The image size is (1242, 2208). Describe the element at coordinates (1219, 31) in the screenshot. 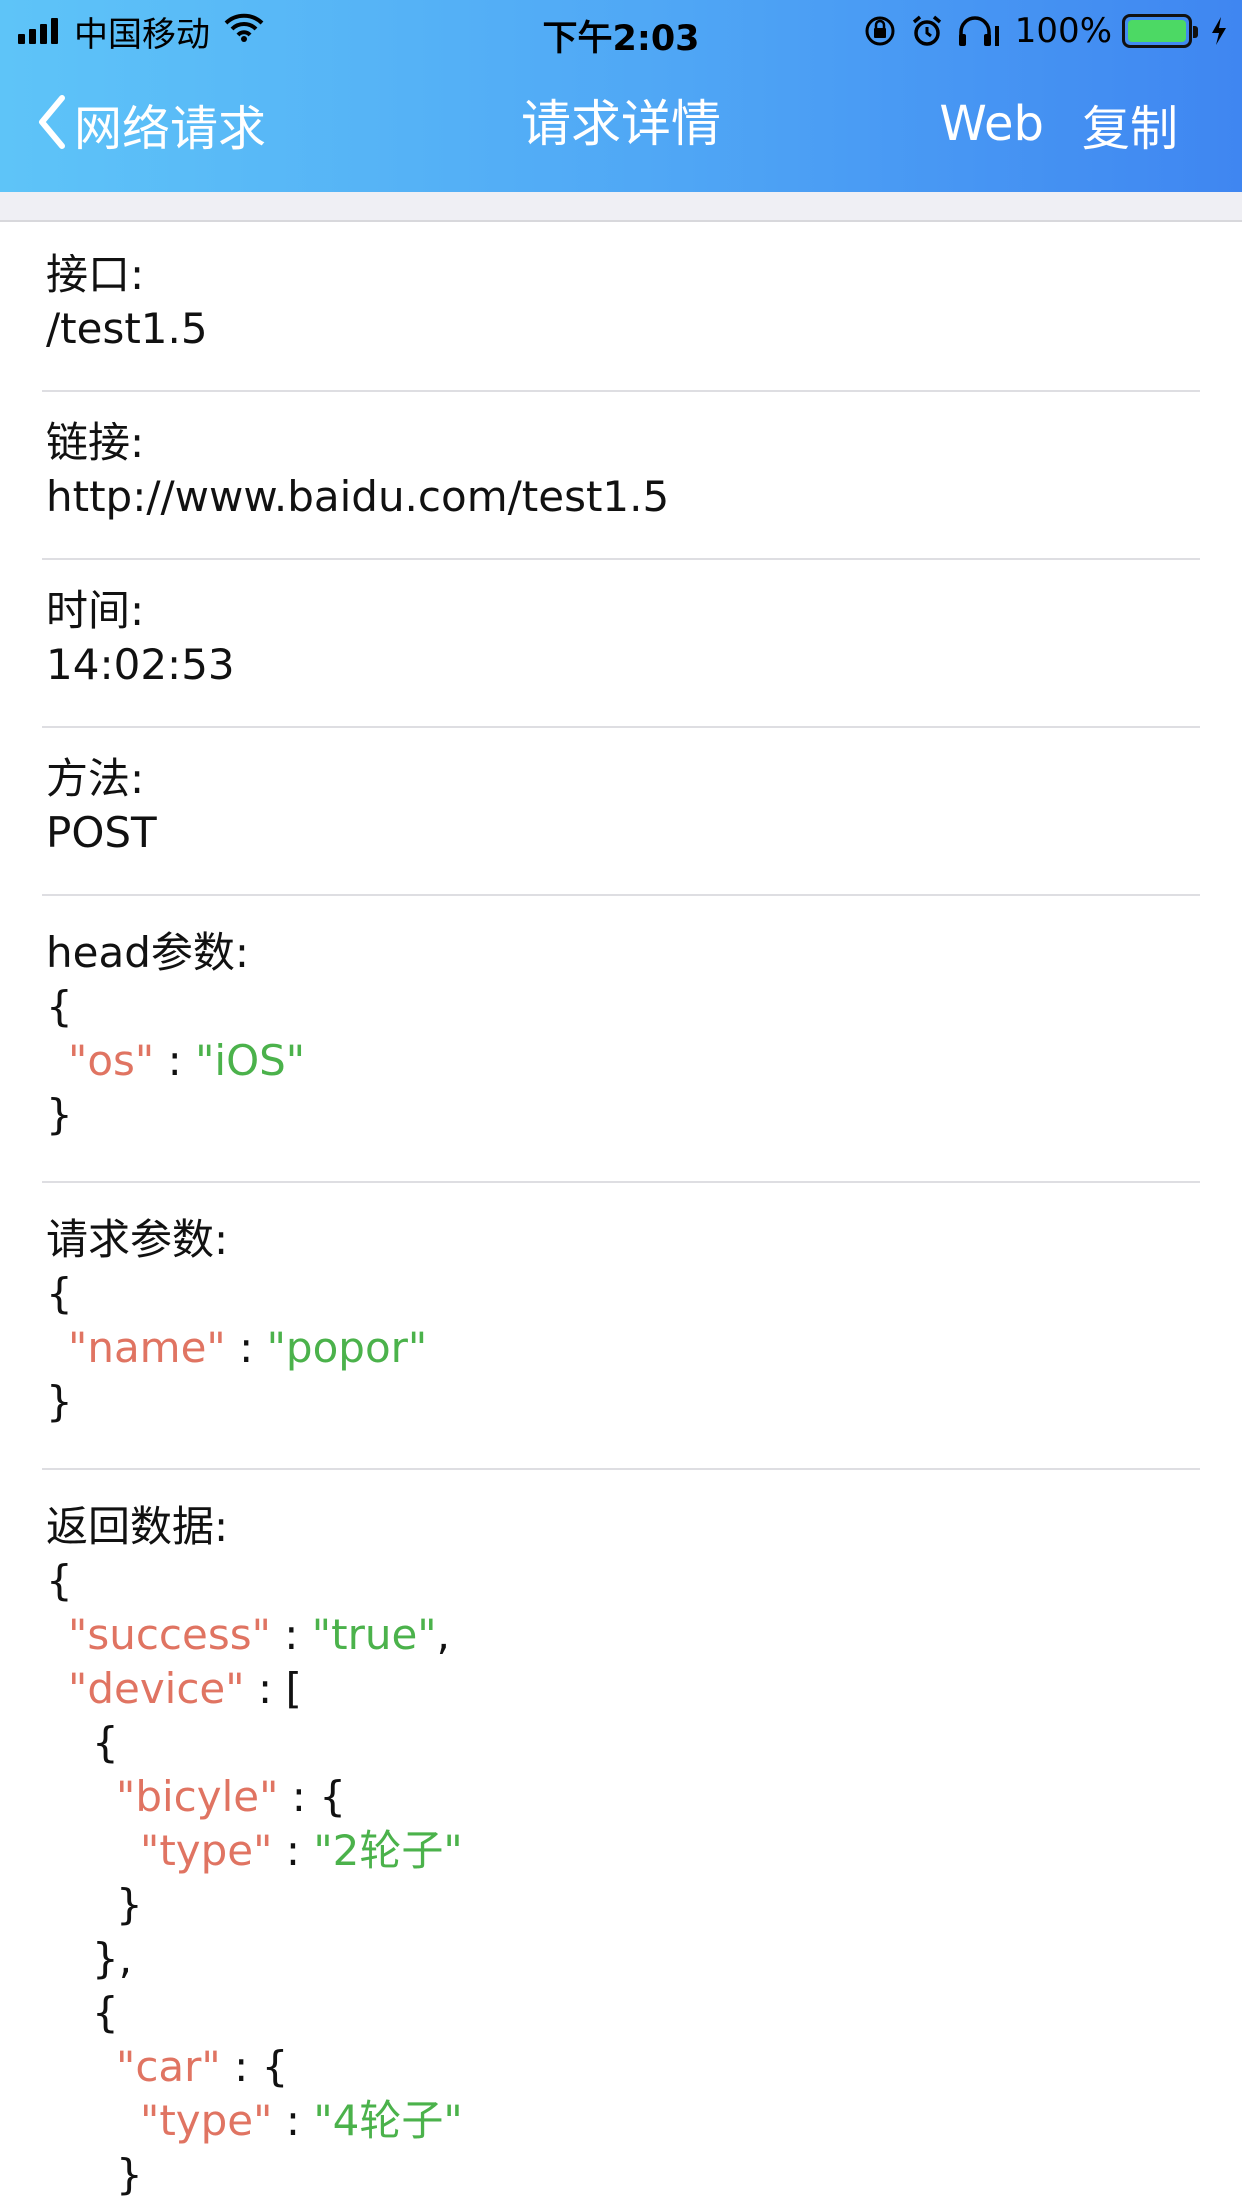

I see `charging-bolt-icon` at that location.